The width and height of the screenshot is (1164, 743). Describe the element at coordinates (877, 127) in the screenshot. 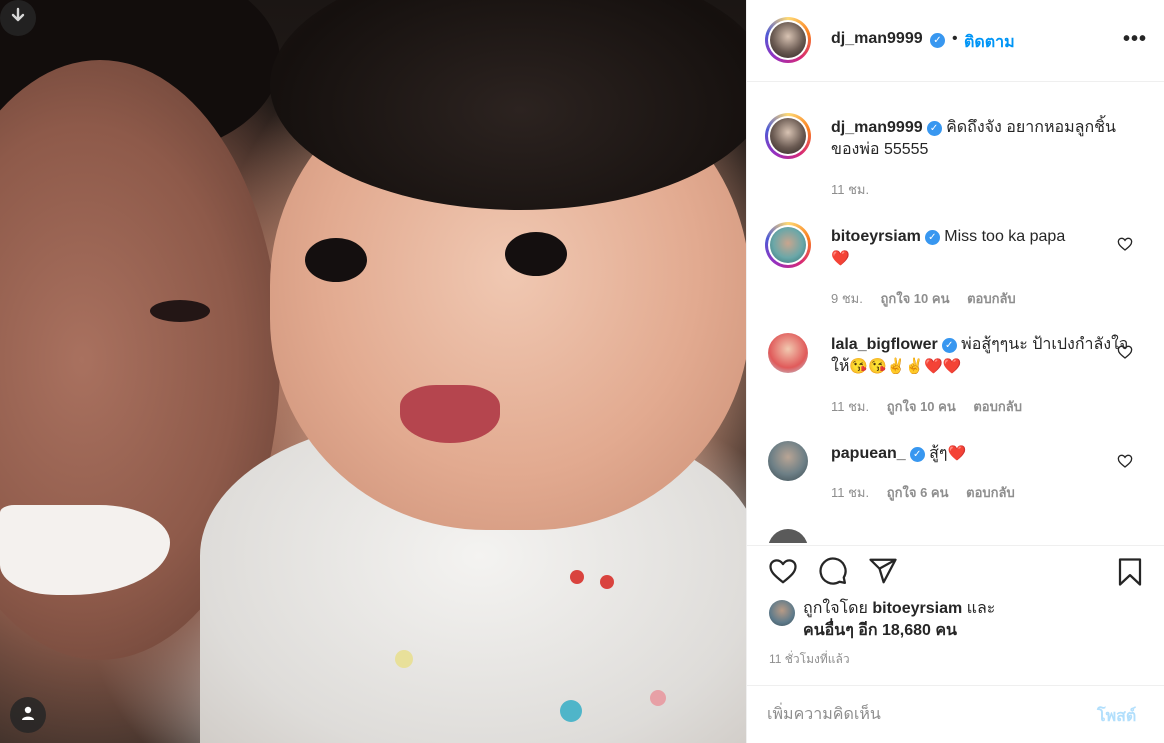

I see `caption-username: dj_man9999` at that location.